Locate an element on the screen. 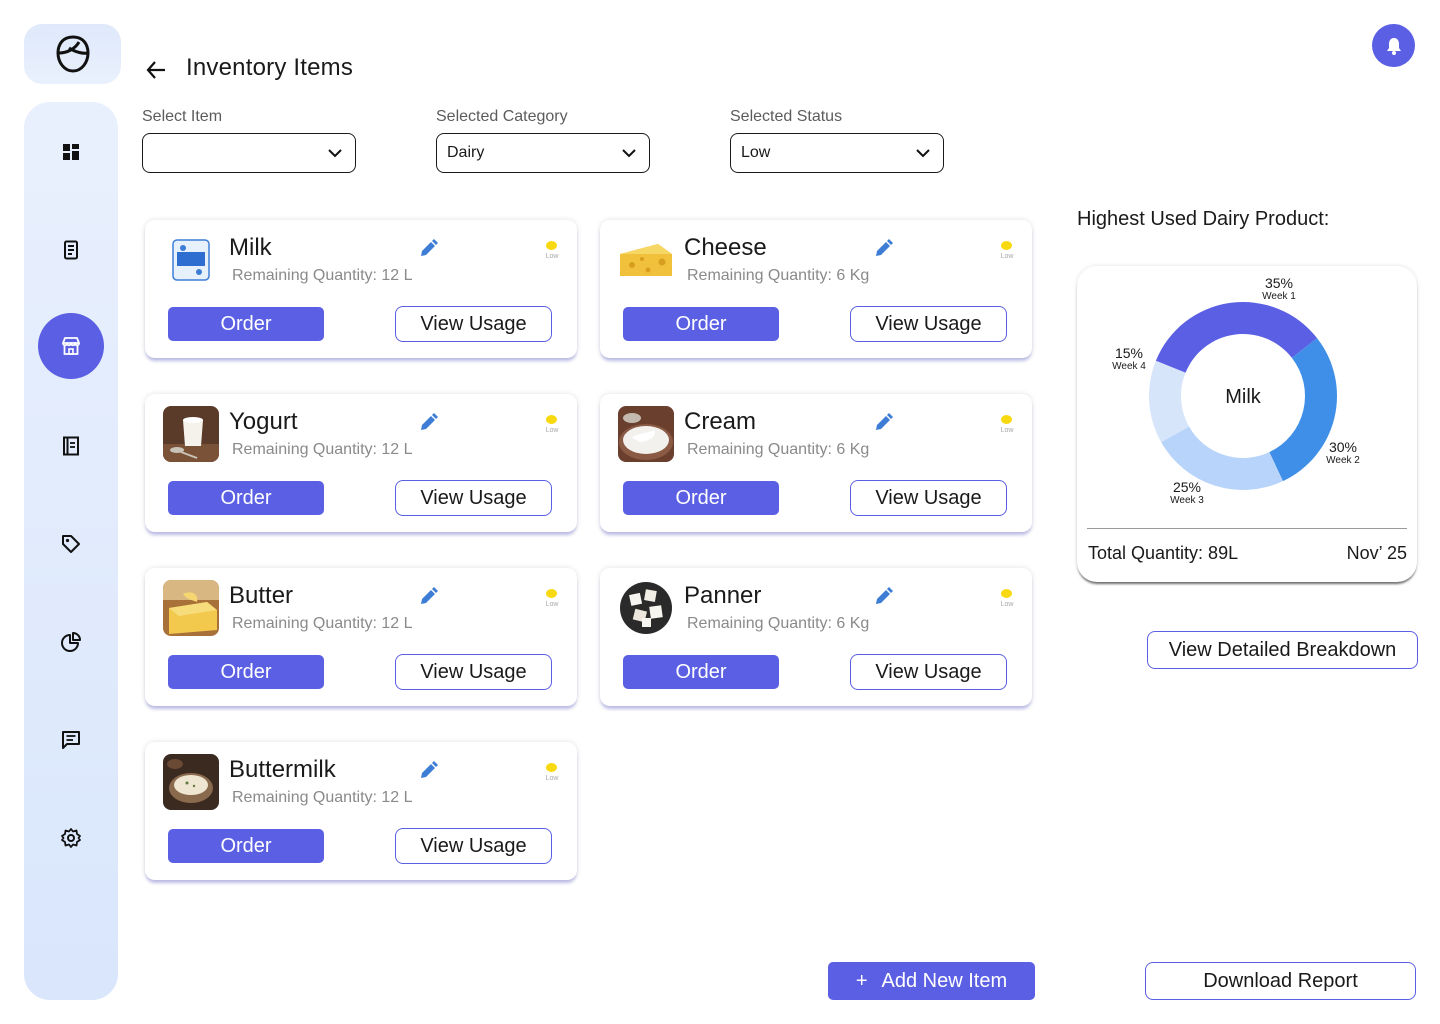 The image size is (1440, 1024). donut-center-label: Milk is located at coordinates (1243, 397).